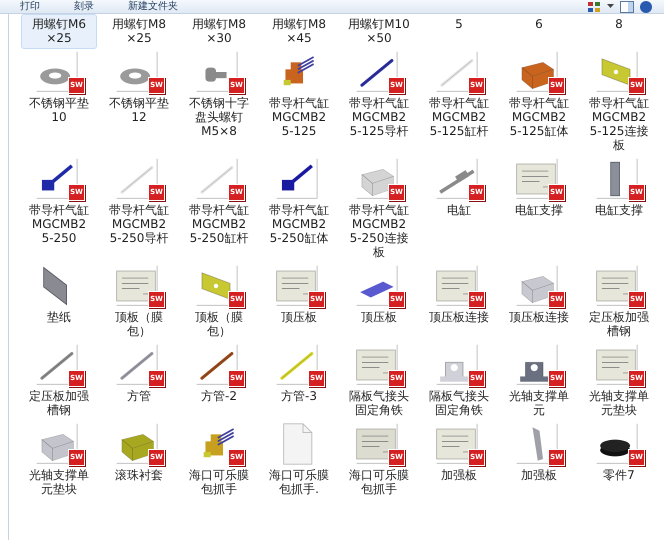 The width and height of the screenshot is (664, 540). Describe the element at coordinates (59, 224) in the screenshot. I see `file-name: 带导杆气缸 MGCMB2 5-250` at that location.